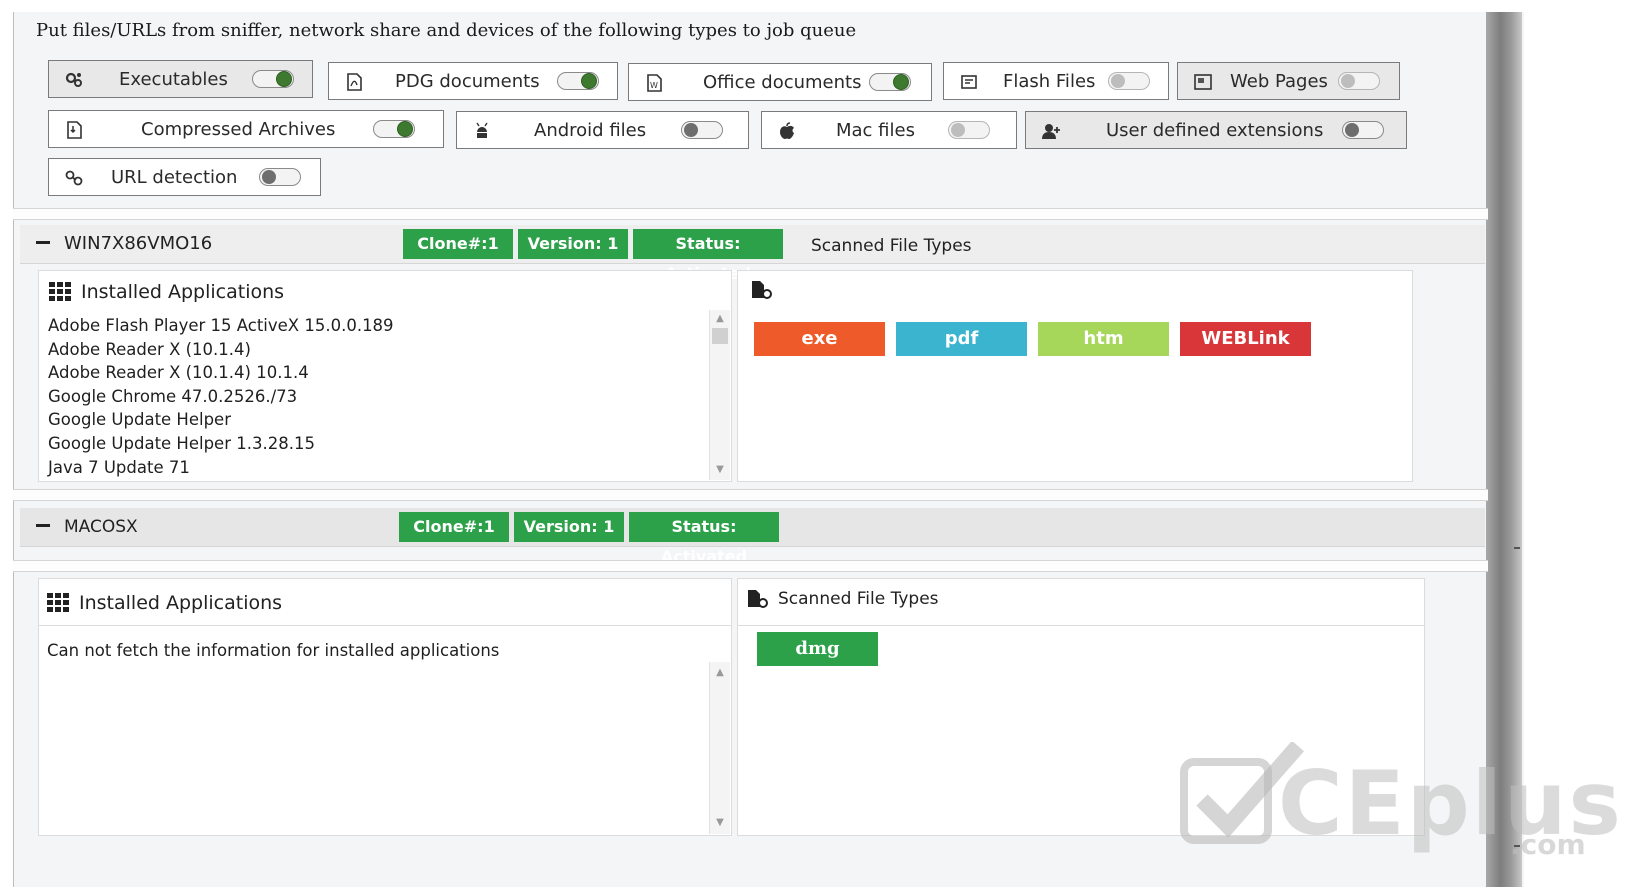 Image resolution: width=1633 pixels, height=887 pixels. I want to click on option-label: User defined extensions, so click(1215, 130).